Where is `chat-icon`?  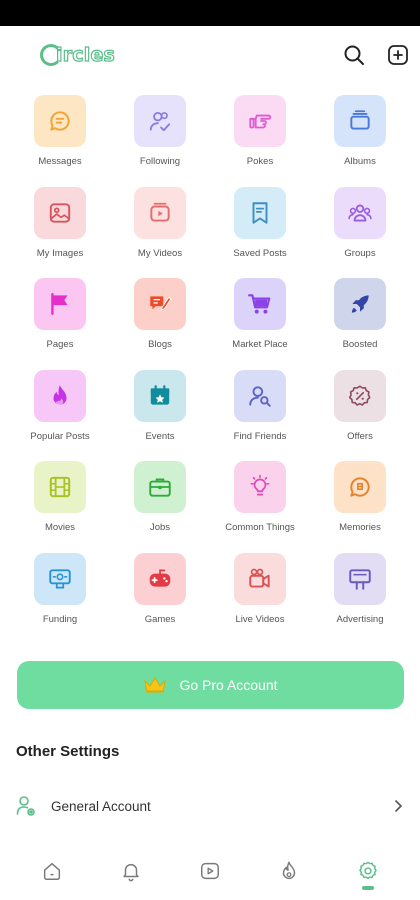
chat-icon is located at coordinates (60, 121).